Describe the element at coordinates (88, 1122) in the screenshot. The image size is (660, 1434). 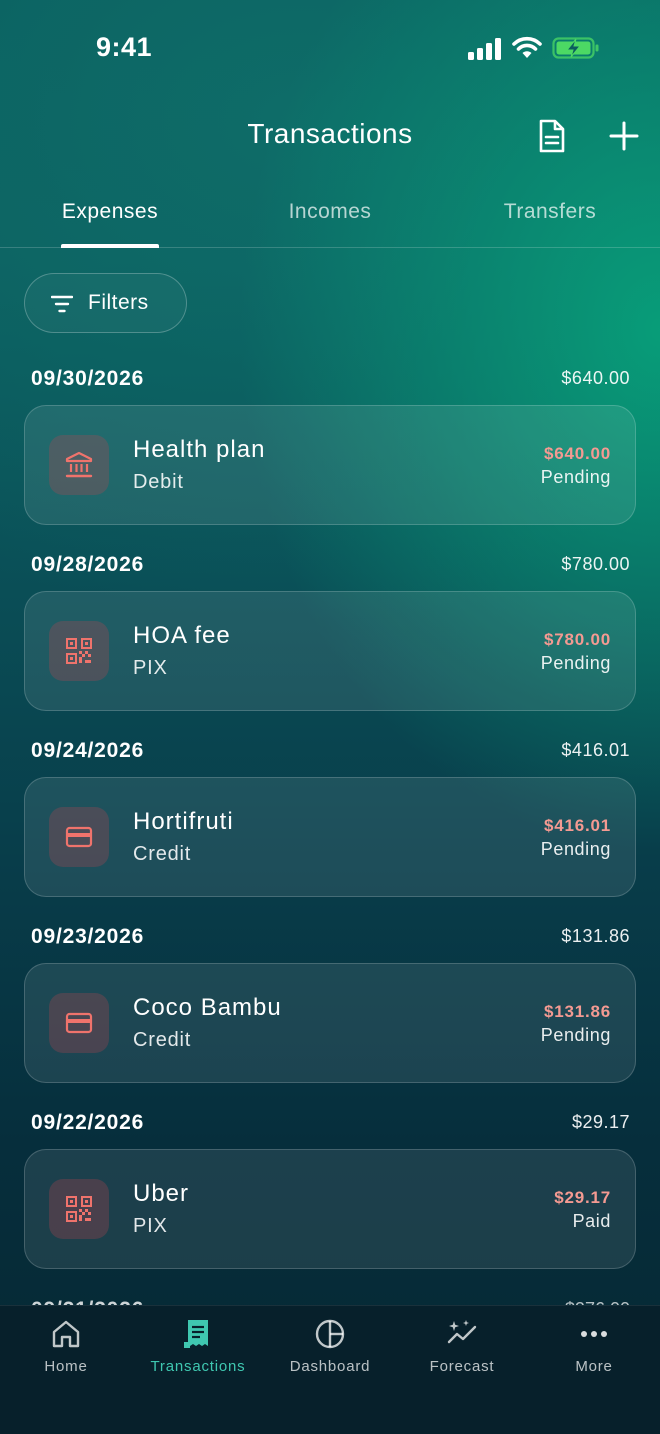
I see `group-date: 09/22/2026` at that location.